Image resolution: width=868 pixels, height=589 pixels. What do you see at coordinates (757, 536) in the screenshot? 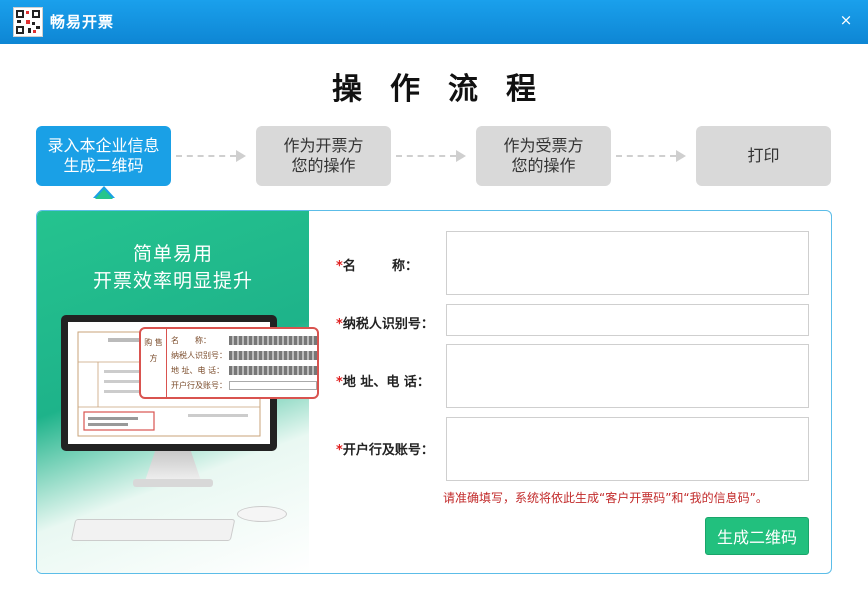
I see `generate-qr-button: 生成二维码` at bounding box center [757, 536].